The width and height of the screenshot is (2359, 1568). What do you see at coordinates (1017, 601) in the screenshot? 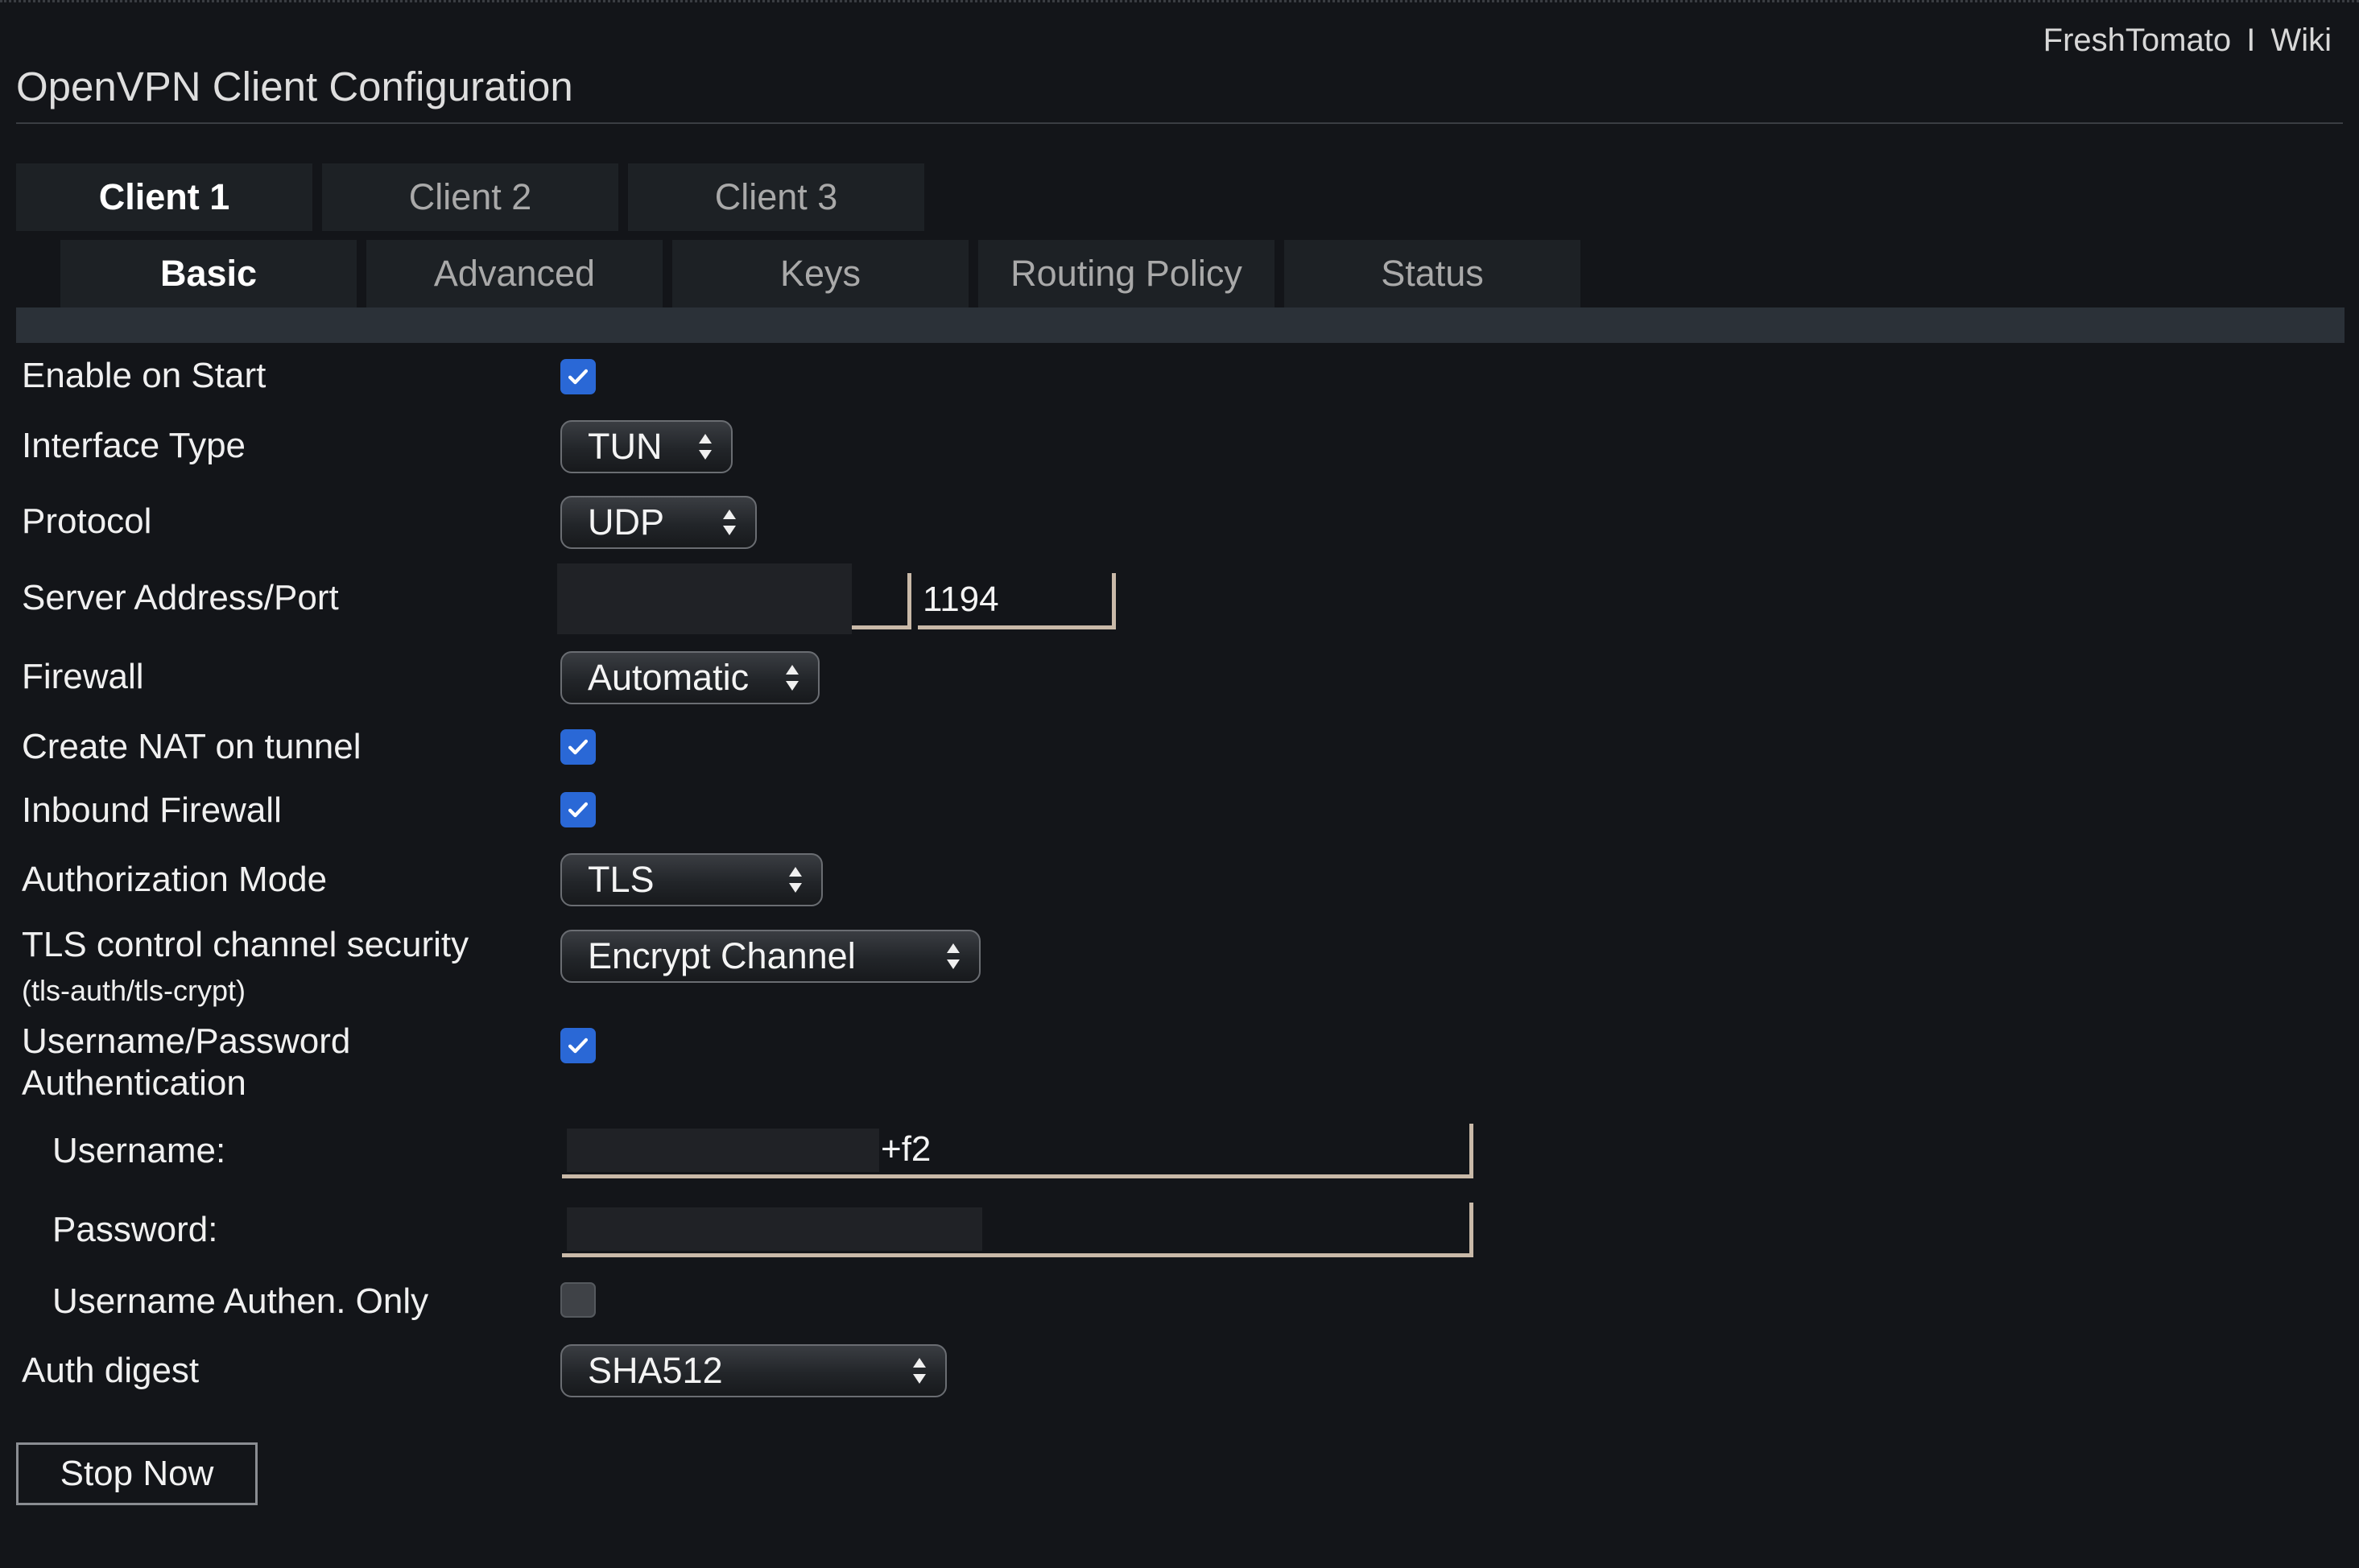
I see `server-port-input: 1194` at bounding box center [1017, 601].